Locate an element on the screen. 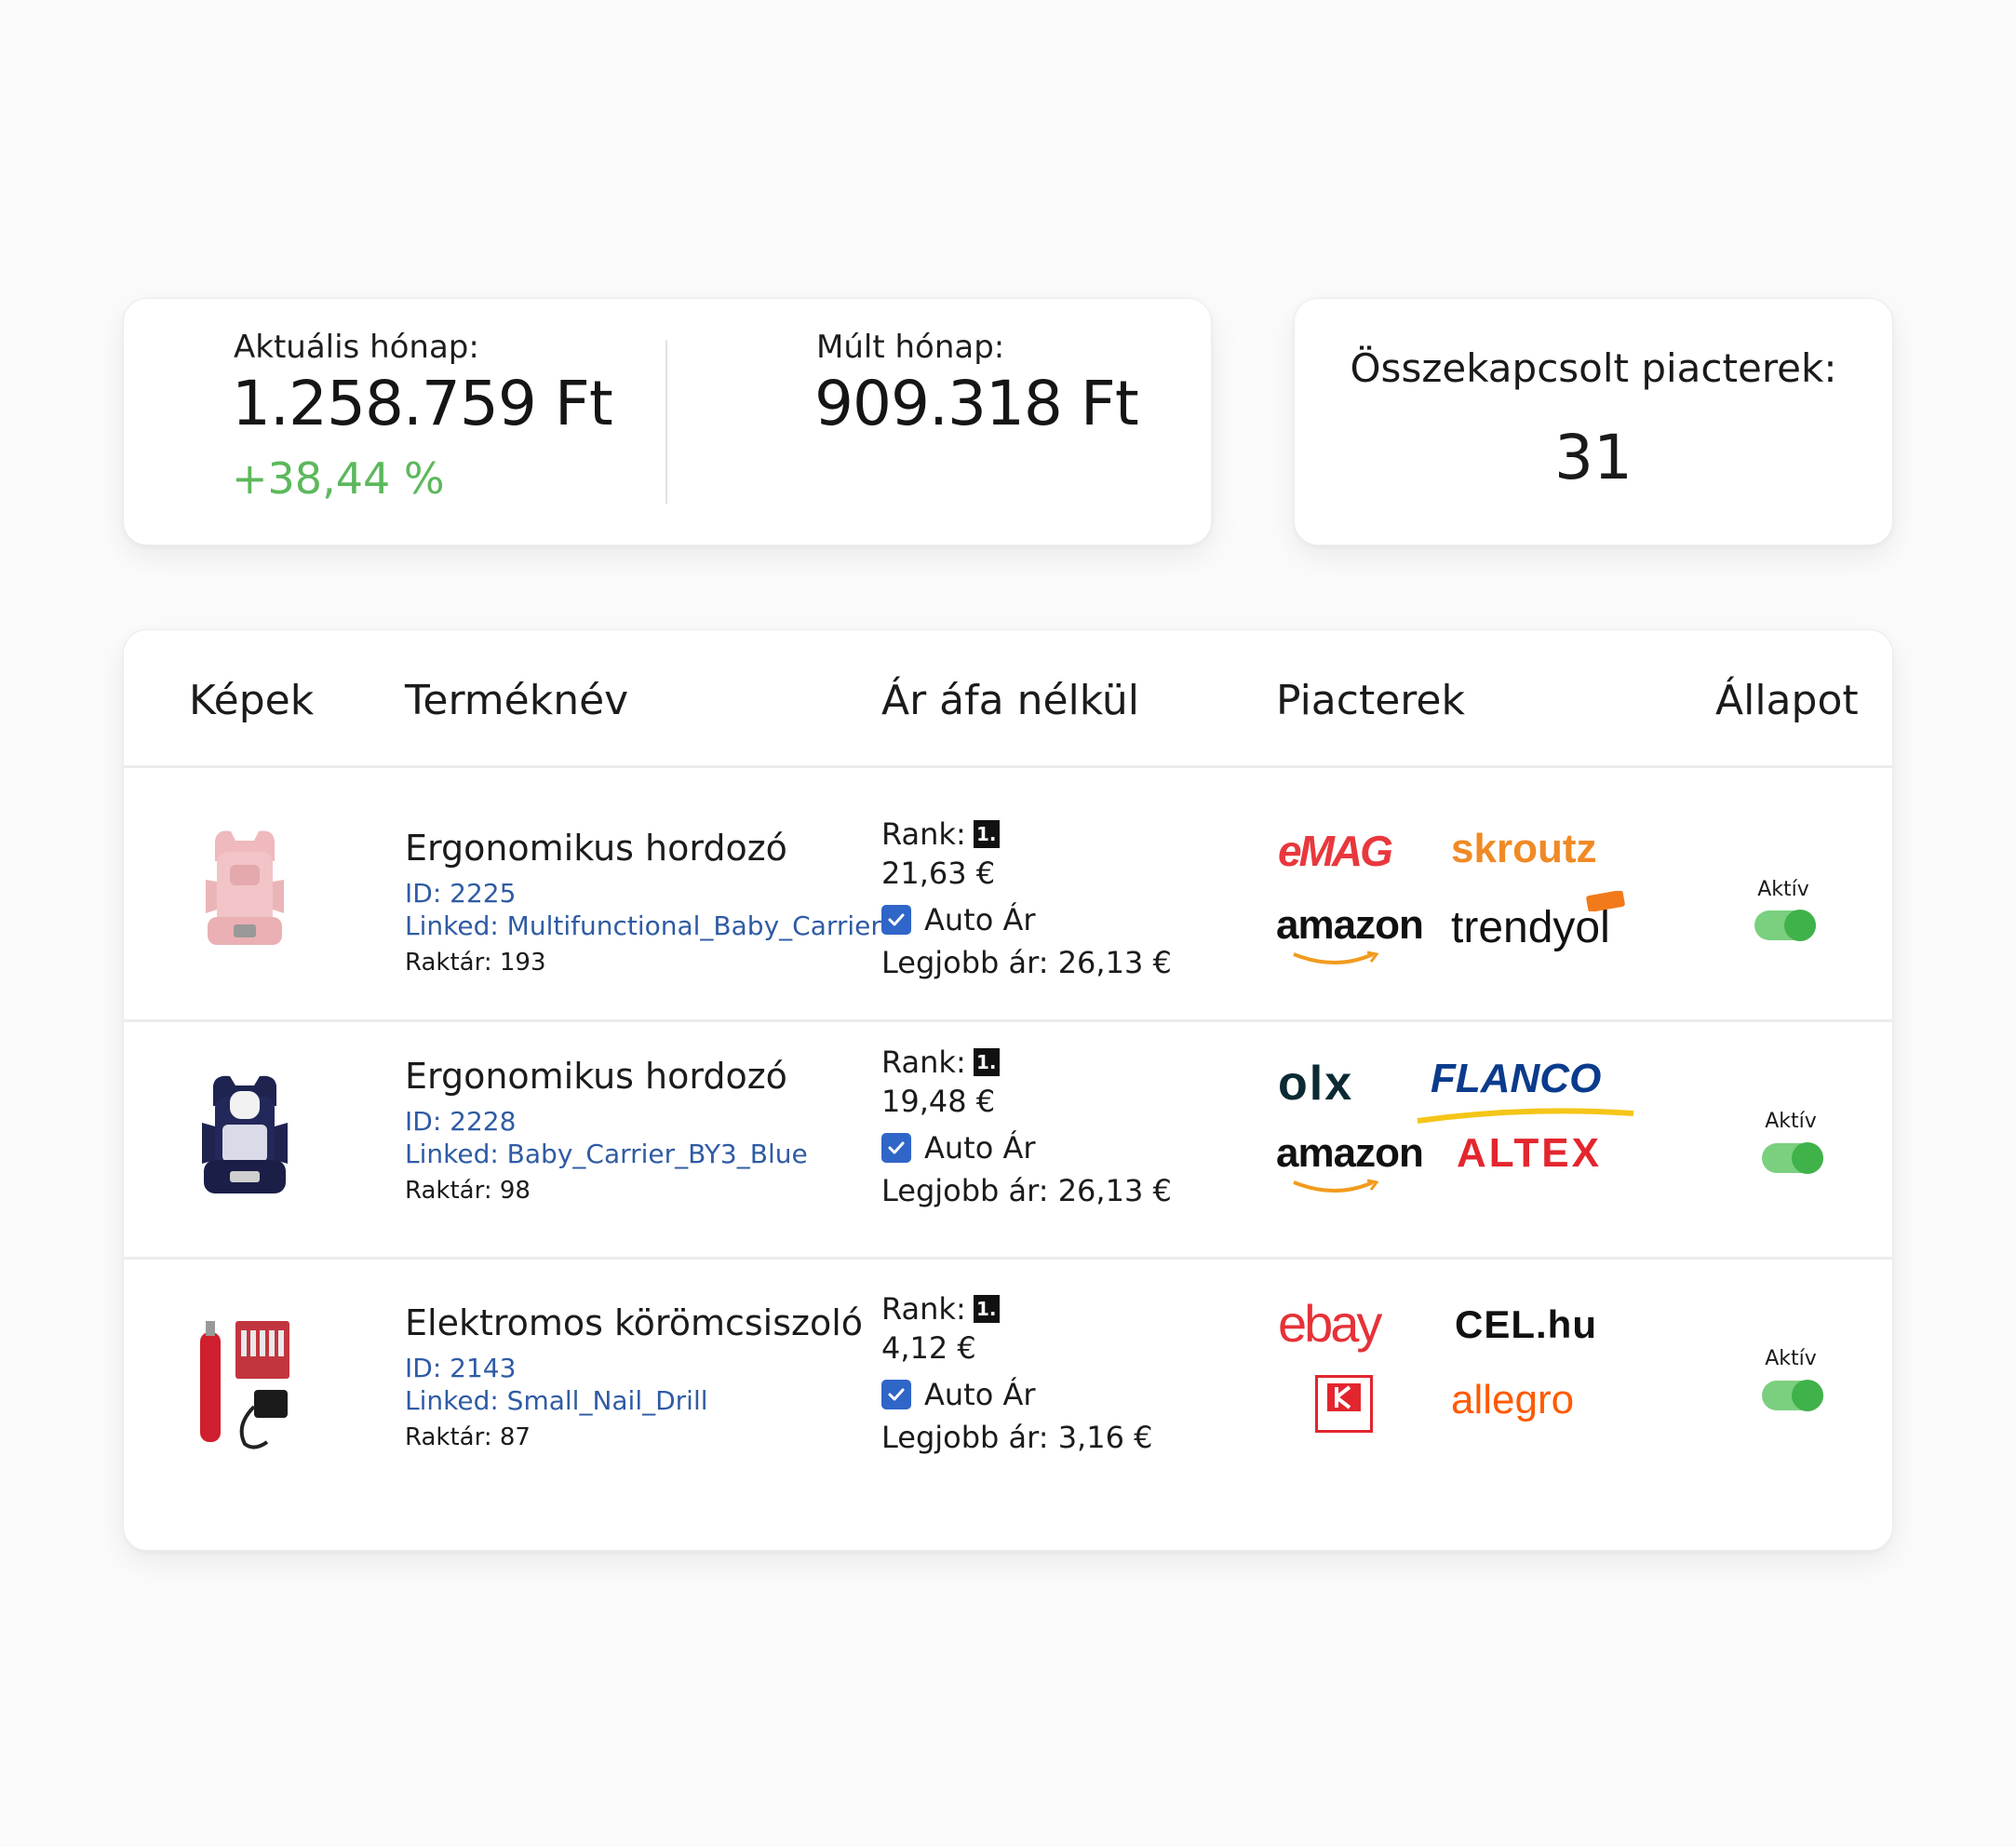  product-price: 21,63 € is located at coordinates (938, 873).